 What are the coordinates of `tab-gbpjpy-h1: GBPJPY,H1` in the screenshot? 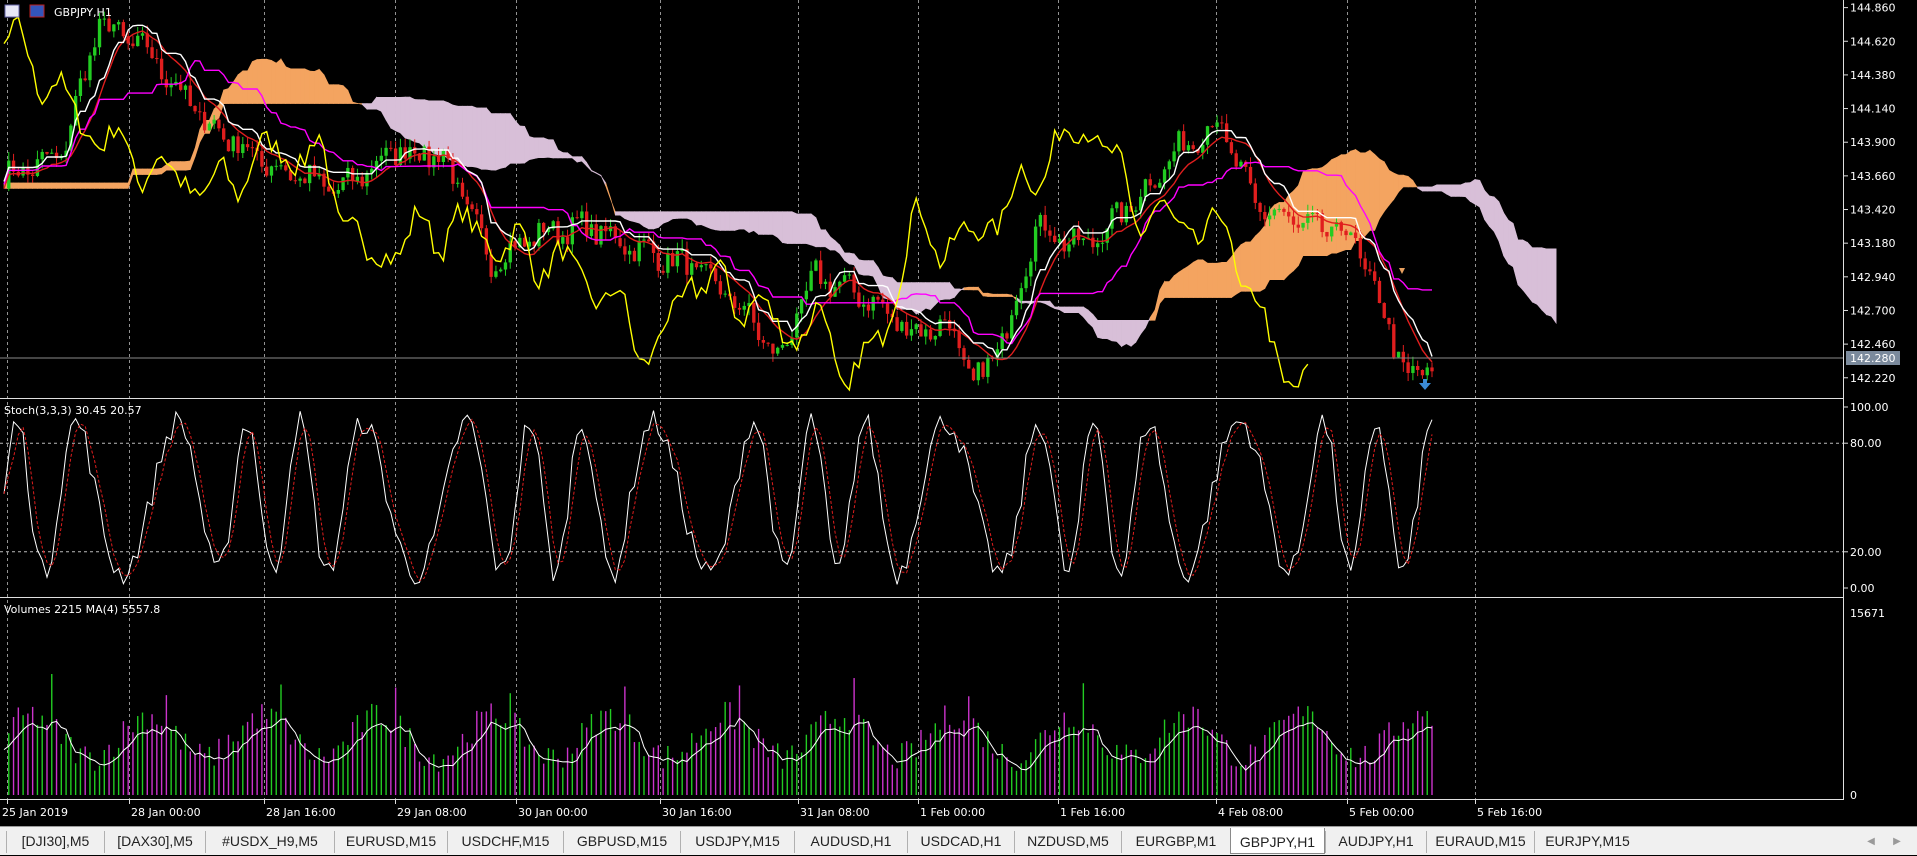 It's located at (1277, 841).